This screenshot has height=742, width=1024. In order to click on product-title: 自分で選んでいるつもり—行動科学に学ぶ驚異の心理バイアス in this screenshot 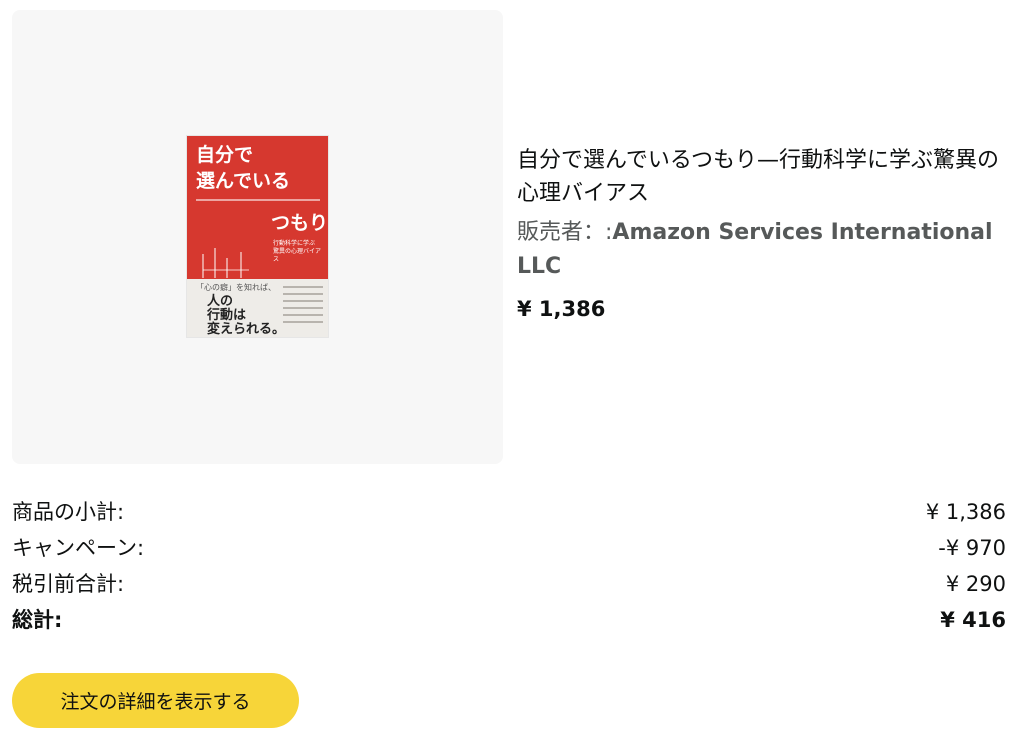, I will do `click(762, 177)`.